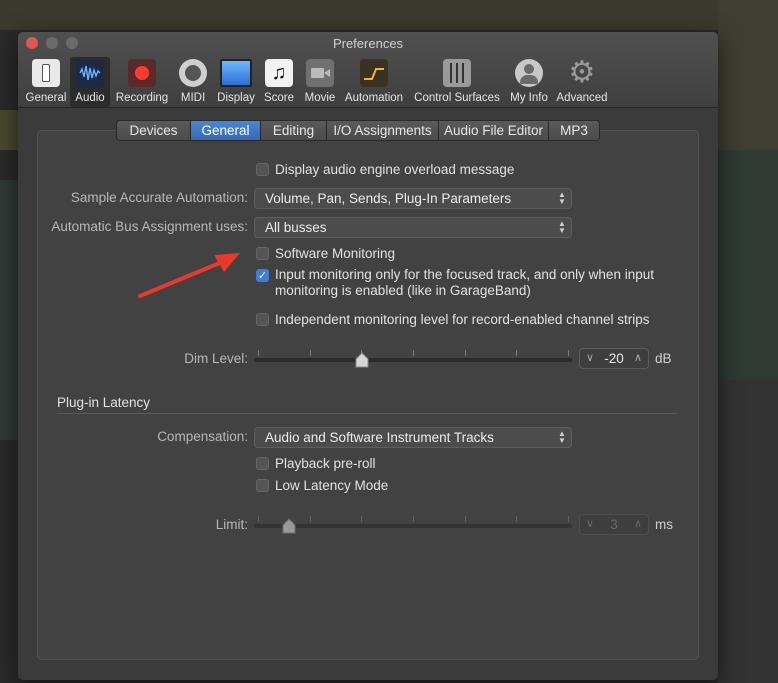 The width and height of the screenshot is (778, 683). I want to click on background-track-area, so click(389, 15).